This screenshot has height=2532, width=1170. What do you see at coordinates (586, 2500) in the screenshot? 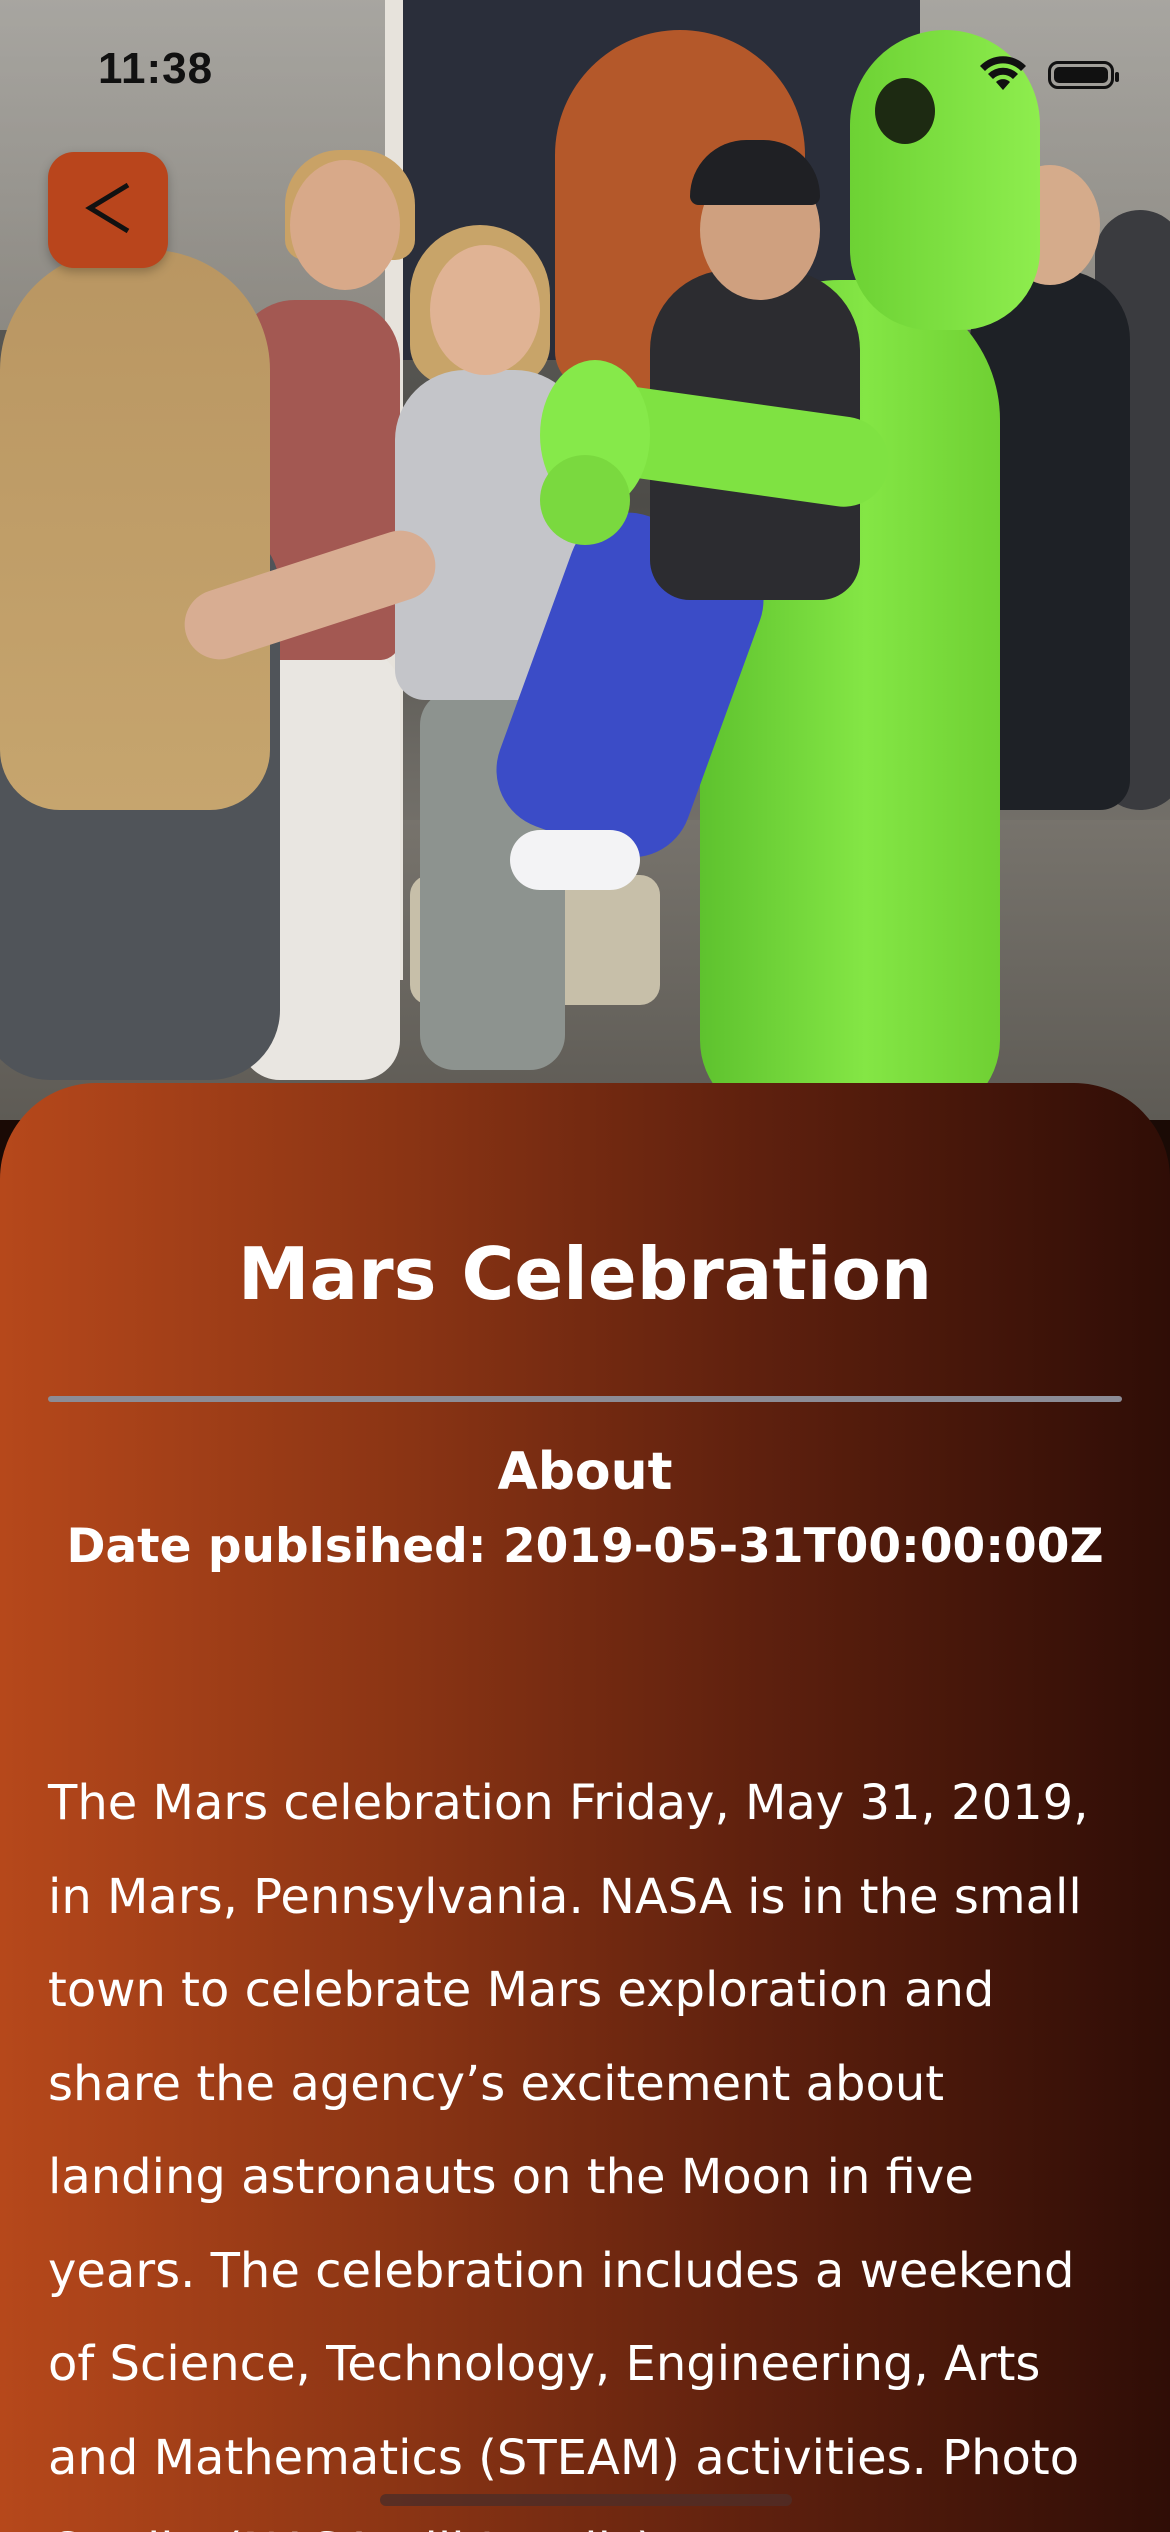
I see `home-indicator` at bounding box center [586, 2500].